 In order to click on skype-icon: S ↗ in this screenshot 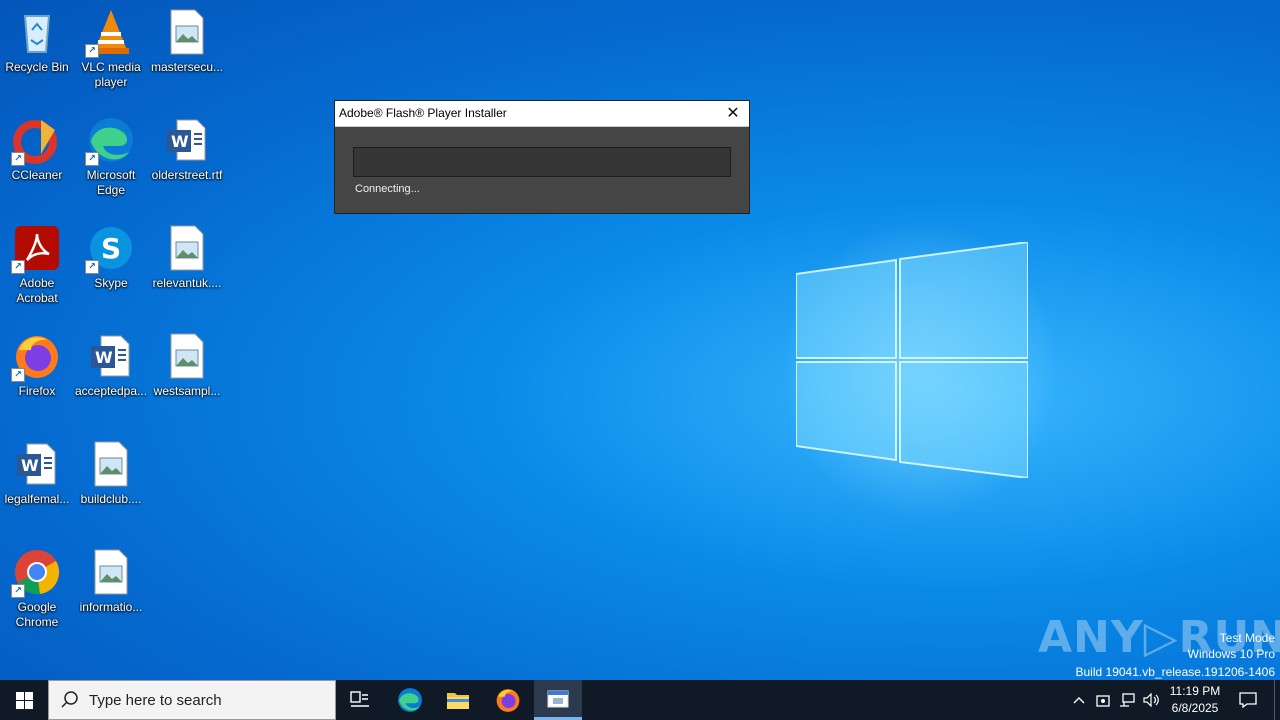, I will do `click(110, 249)`.